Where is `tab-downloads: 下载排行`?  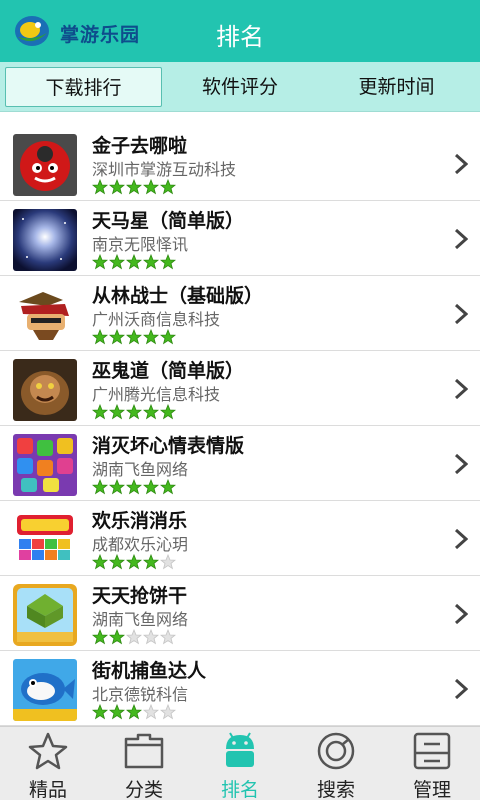 tab-downloads: 下载排行 is located at coordinates (83, 87).